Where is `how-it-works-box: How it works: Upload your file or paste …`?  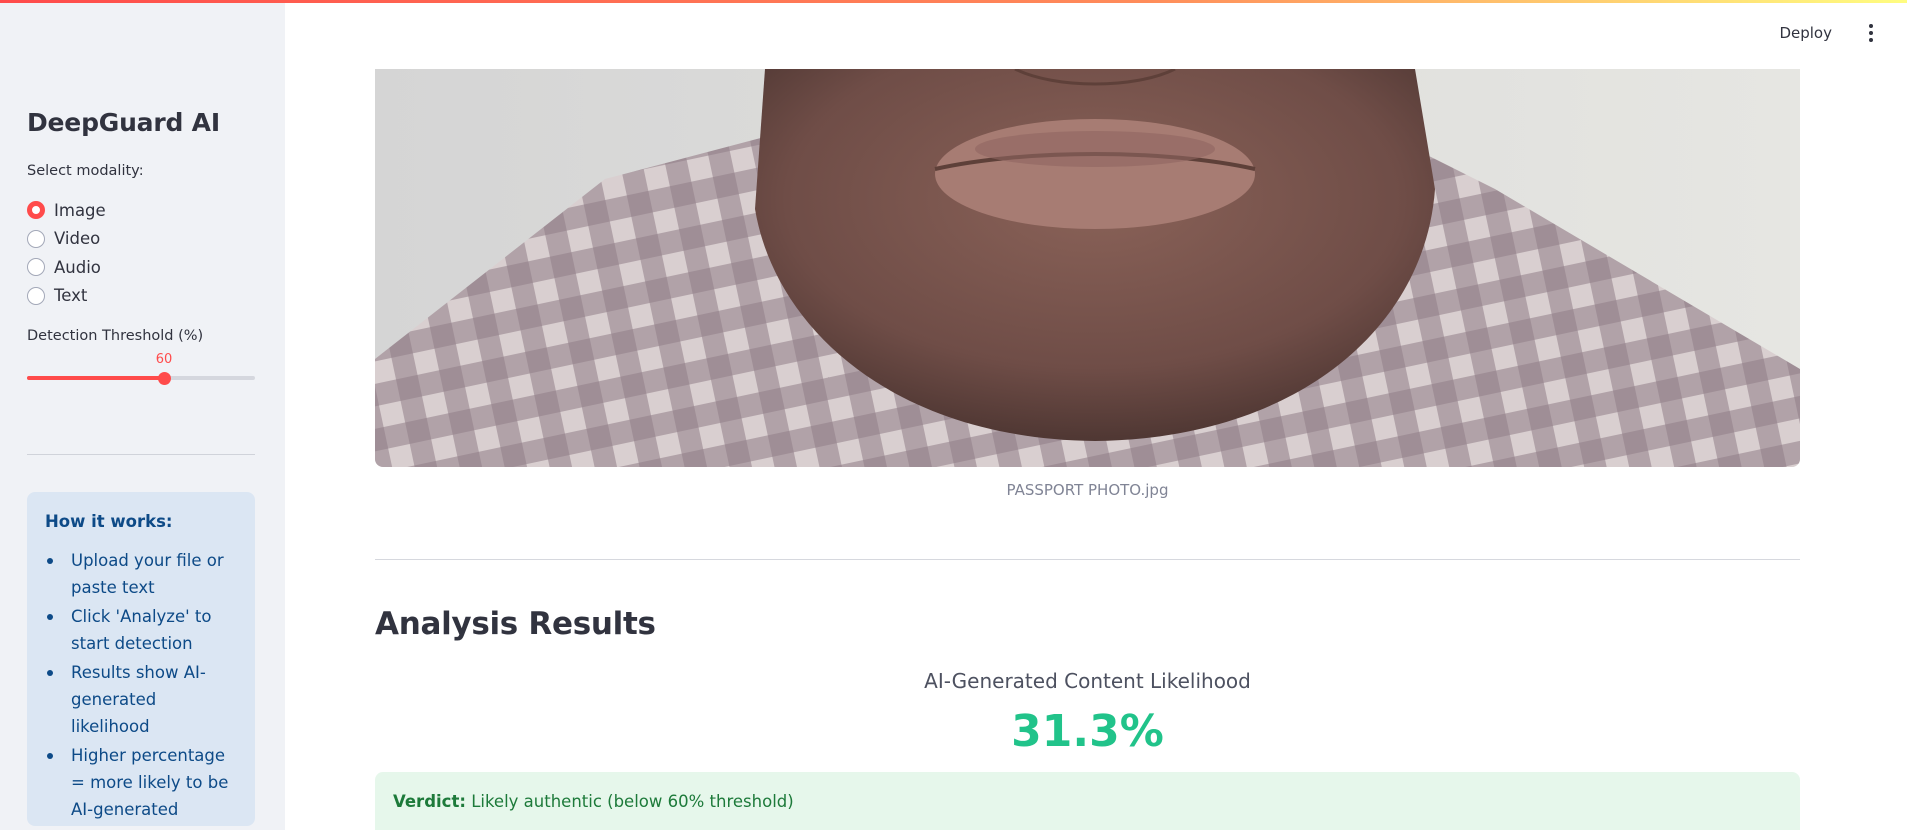
how-it-works-box: How it works: Upload your file or paste … is located at coordinates (141, 659).